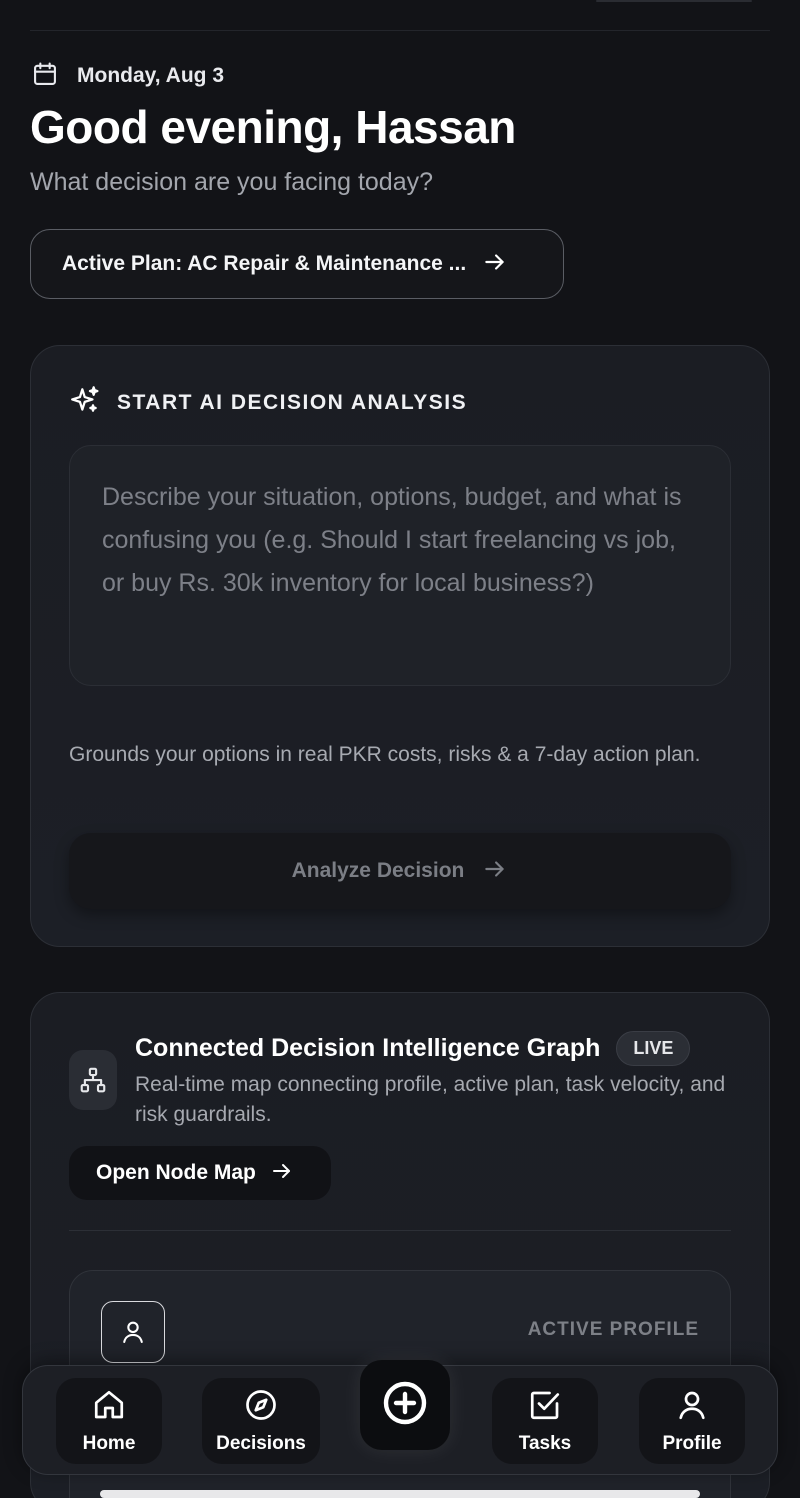 The height and width of the screenshot is (1498, 800). I want to click on nav-home-label: Home, so click(109, 1443).